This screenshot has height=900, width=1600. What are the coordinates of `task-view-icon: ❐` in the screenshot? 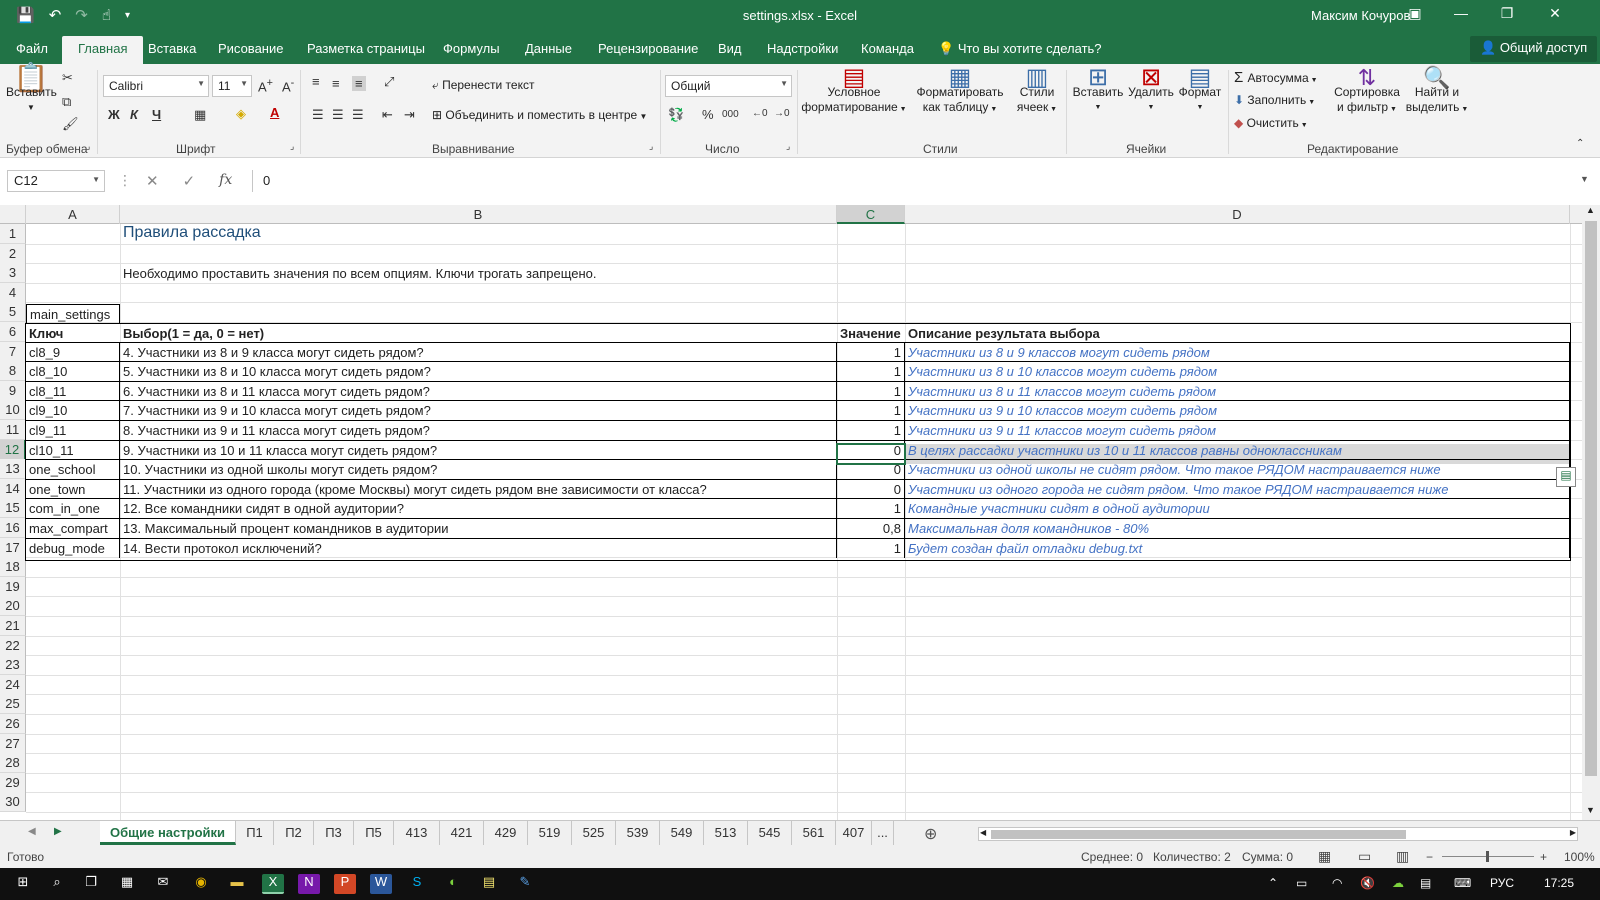 It's located at (91, 884).